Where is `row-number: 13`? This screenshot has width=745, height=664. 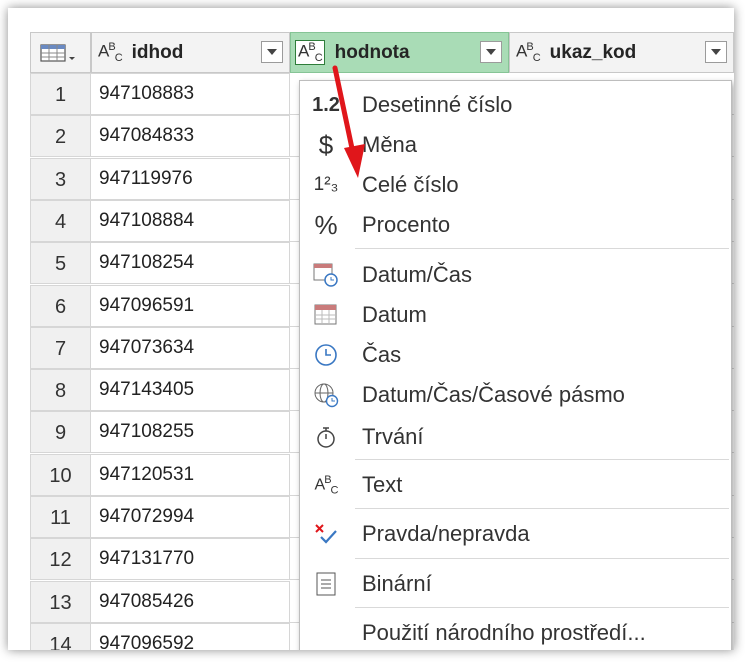 row-number: 13 is located at coordinates (60, 601).